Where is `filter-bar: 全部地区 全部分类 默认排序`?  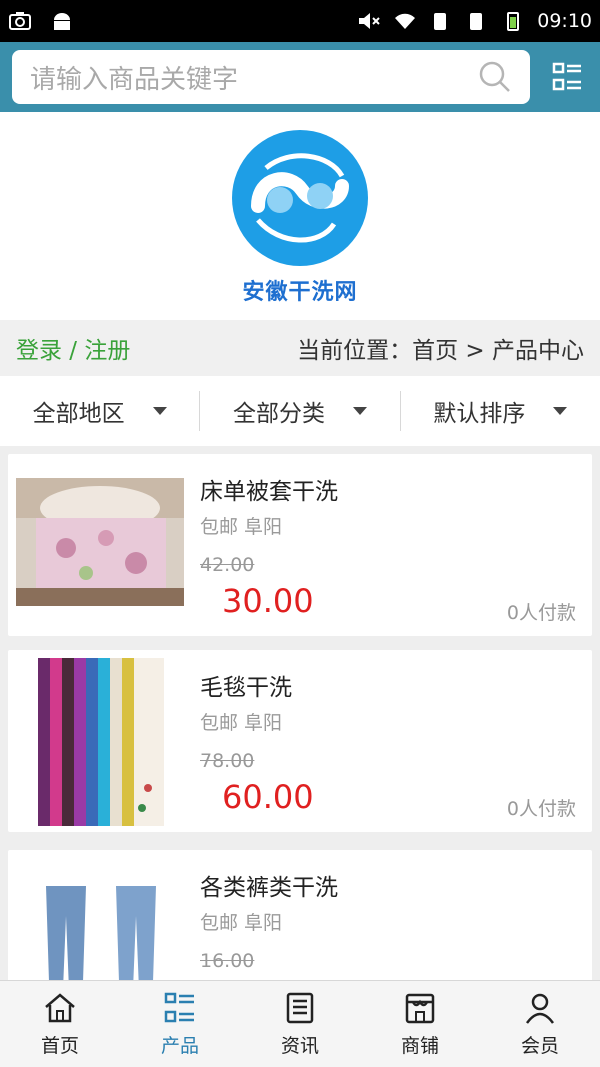 filter-bar: 全部地区 全部分类 默认排序 is located at coordinates (300, 411).